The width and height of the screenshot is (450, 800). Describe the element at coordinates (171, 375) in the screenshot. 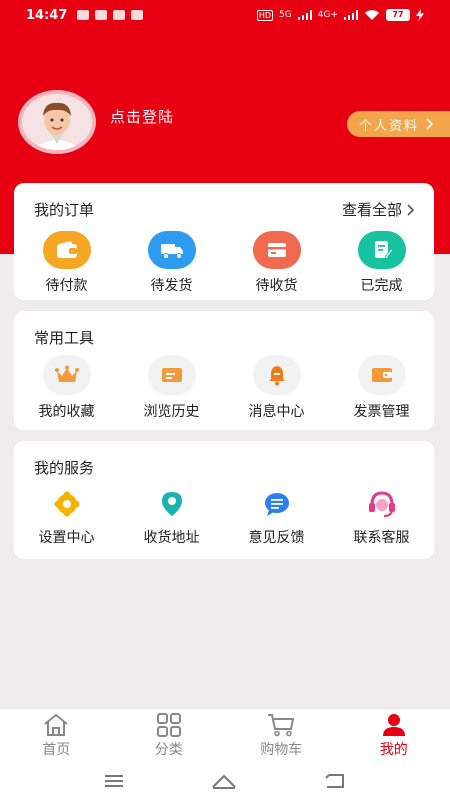

I see `history-card-icon` at that location.